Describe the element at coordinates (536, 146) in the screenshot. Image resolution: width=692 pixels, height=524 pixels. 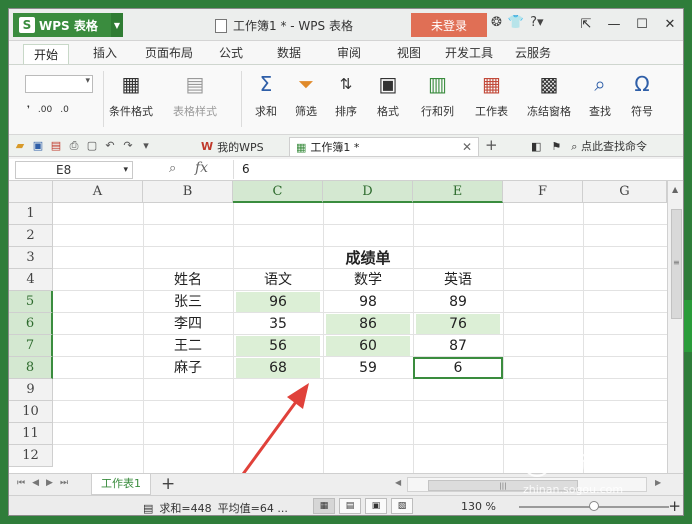
I see `document-list-icon: ◧` at that location.